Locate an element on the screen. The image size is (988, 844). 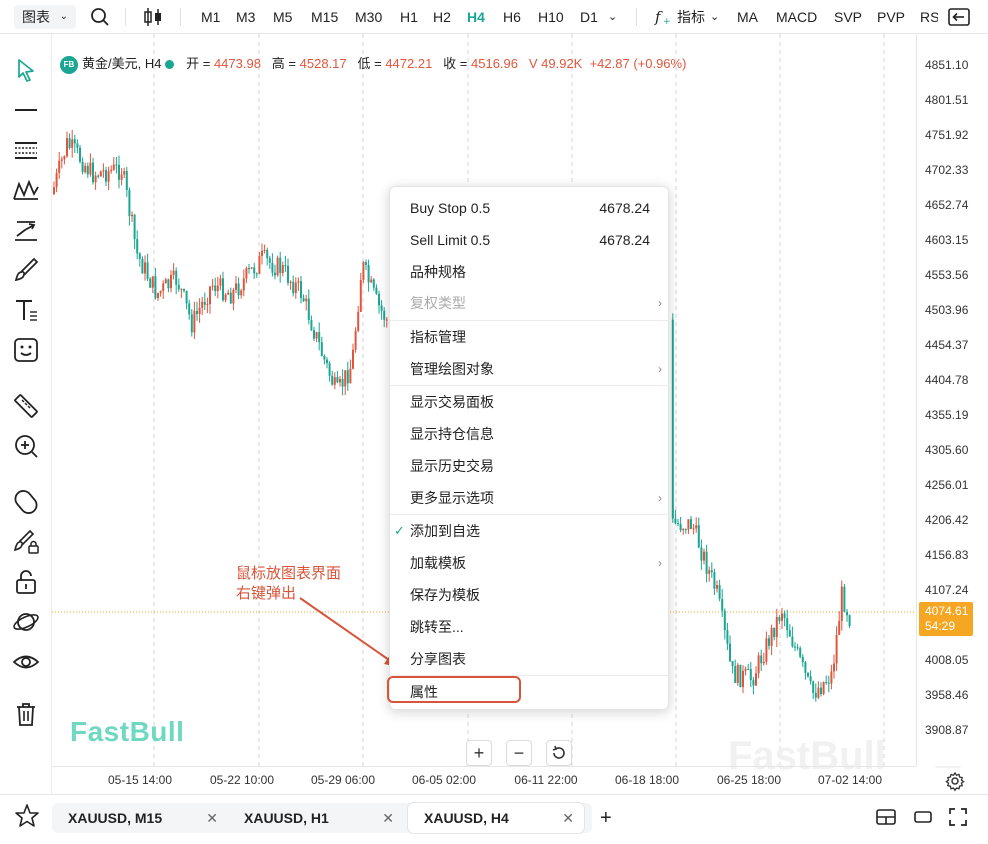
visibility-tool is located at coordinates (26, 662).